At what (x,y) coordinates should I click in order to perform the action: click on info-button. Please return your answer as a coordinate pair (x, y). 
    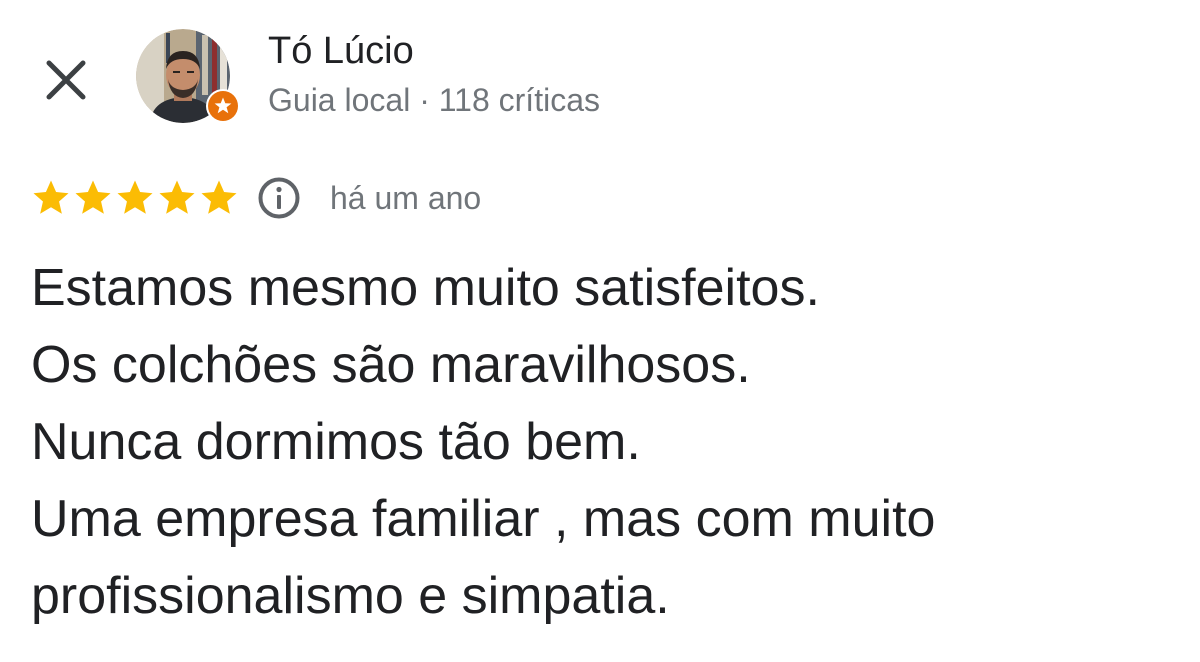
    Looking at the image, I should click on (279, 198).